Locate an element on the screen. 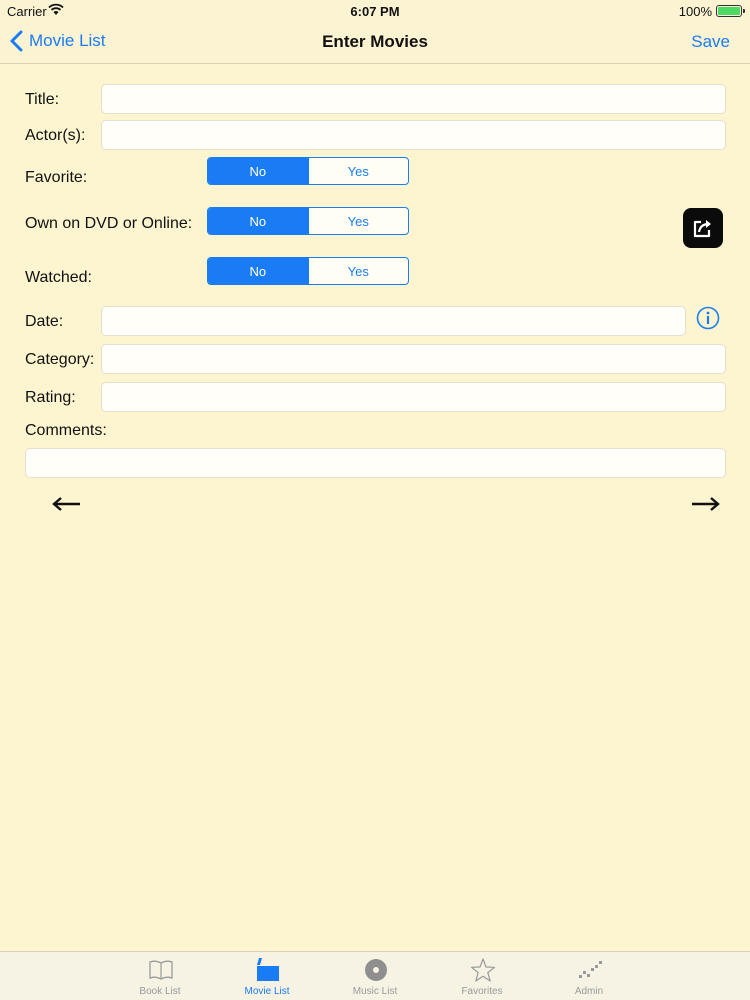 The width and height of the screenshot is (750, 1000). tab-label: Book List is located at coordinates (160, 991).